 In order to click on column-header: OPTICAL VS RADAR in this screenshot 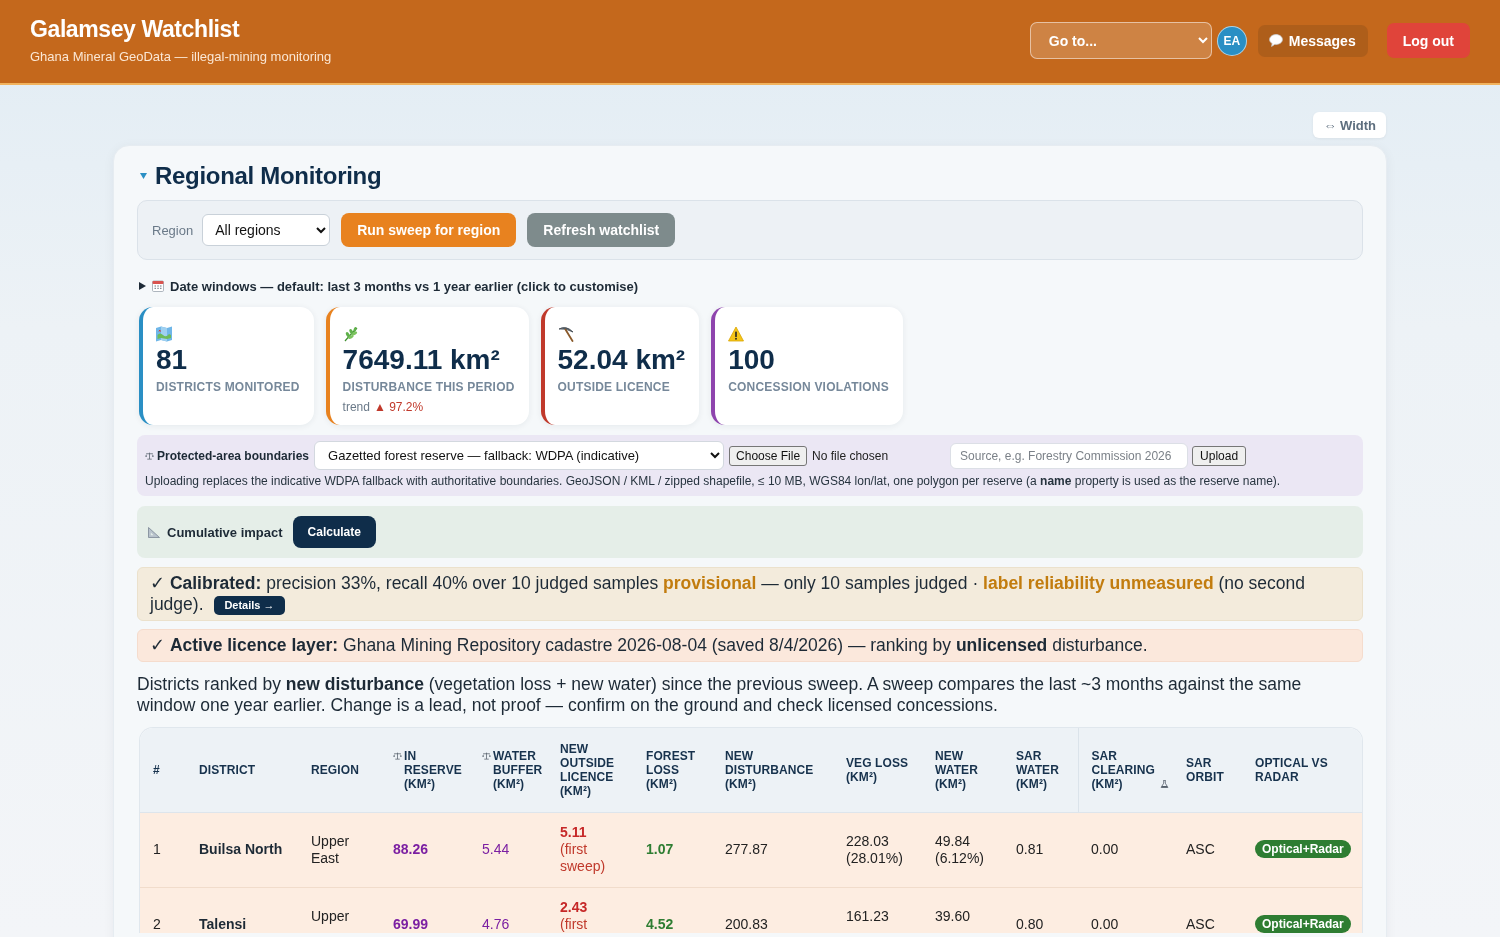, I will do `click(1291, 770)`.